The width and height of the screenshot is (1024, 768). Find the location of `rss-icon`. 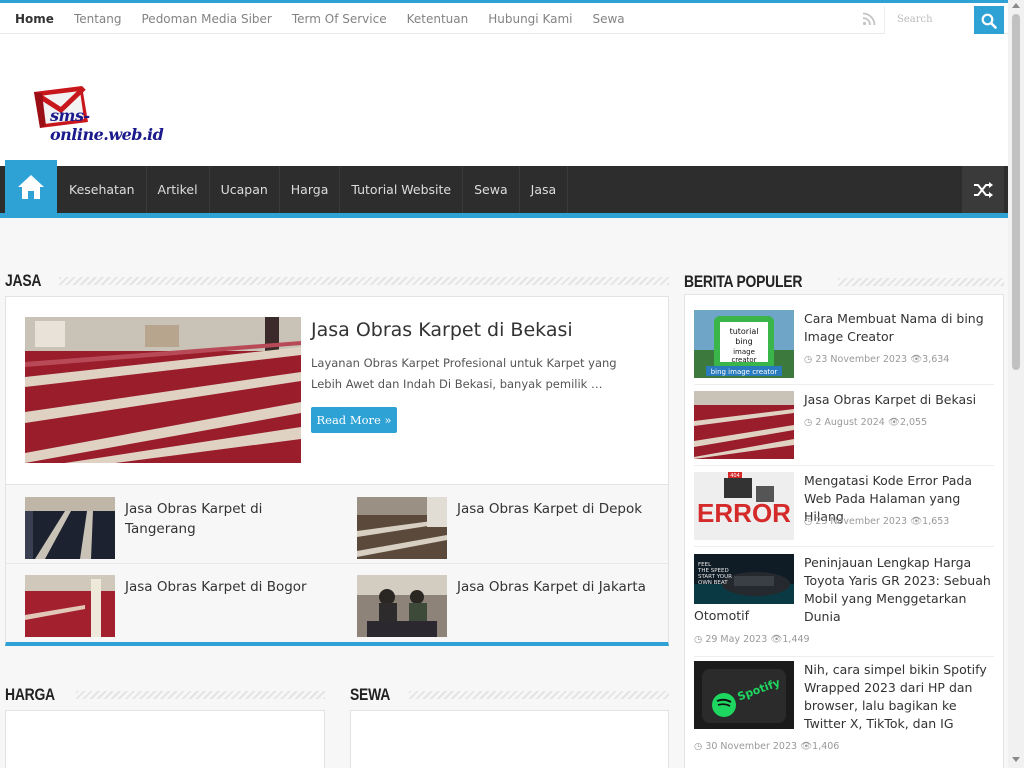

rss-icon is located at coordinates (869, 19).